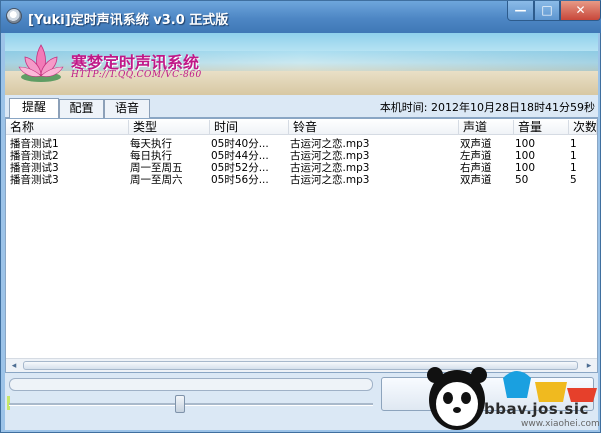 The width and height of the screenshot is (601, 433). Describe the element at coordinates (136, 75) in the screenshot. I see `banner-url: HTTP://T.QQ.COM/VC-860` at that location.